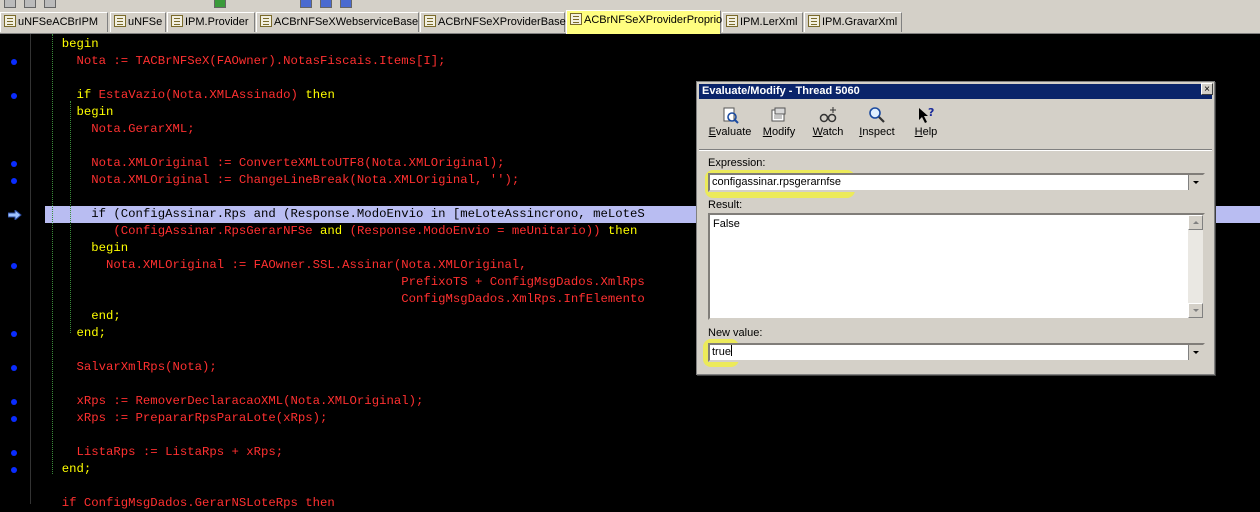 The width and height of the screenshot is (1260, 512). What do you see at coordinates (1207, 89) in the screenshot?
I see `close-button: ×` at bounding box center [1207, 89].